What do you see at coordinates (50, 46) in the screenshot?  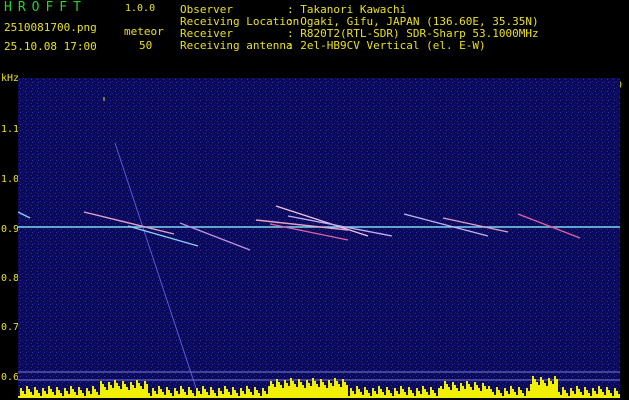 I see `date-time: 25.10.08 17:00` at bounding box center [50, 46].